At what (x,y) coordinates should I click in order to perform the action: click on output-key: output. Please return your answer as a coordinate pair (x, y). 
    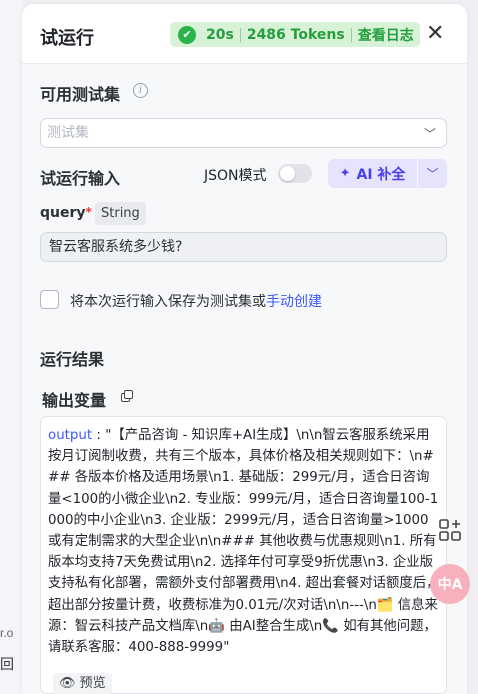
    Looking at the image, I should click on (70, 435).